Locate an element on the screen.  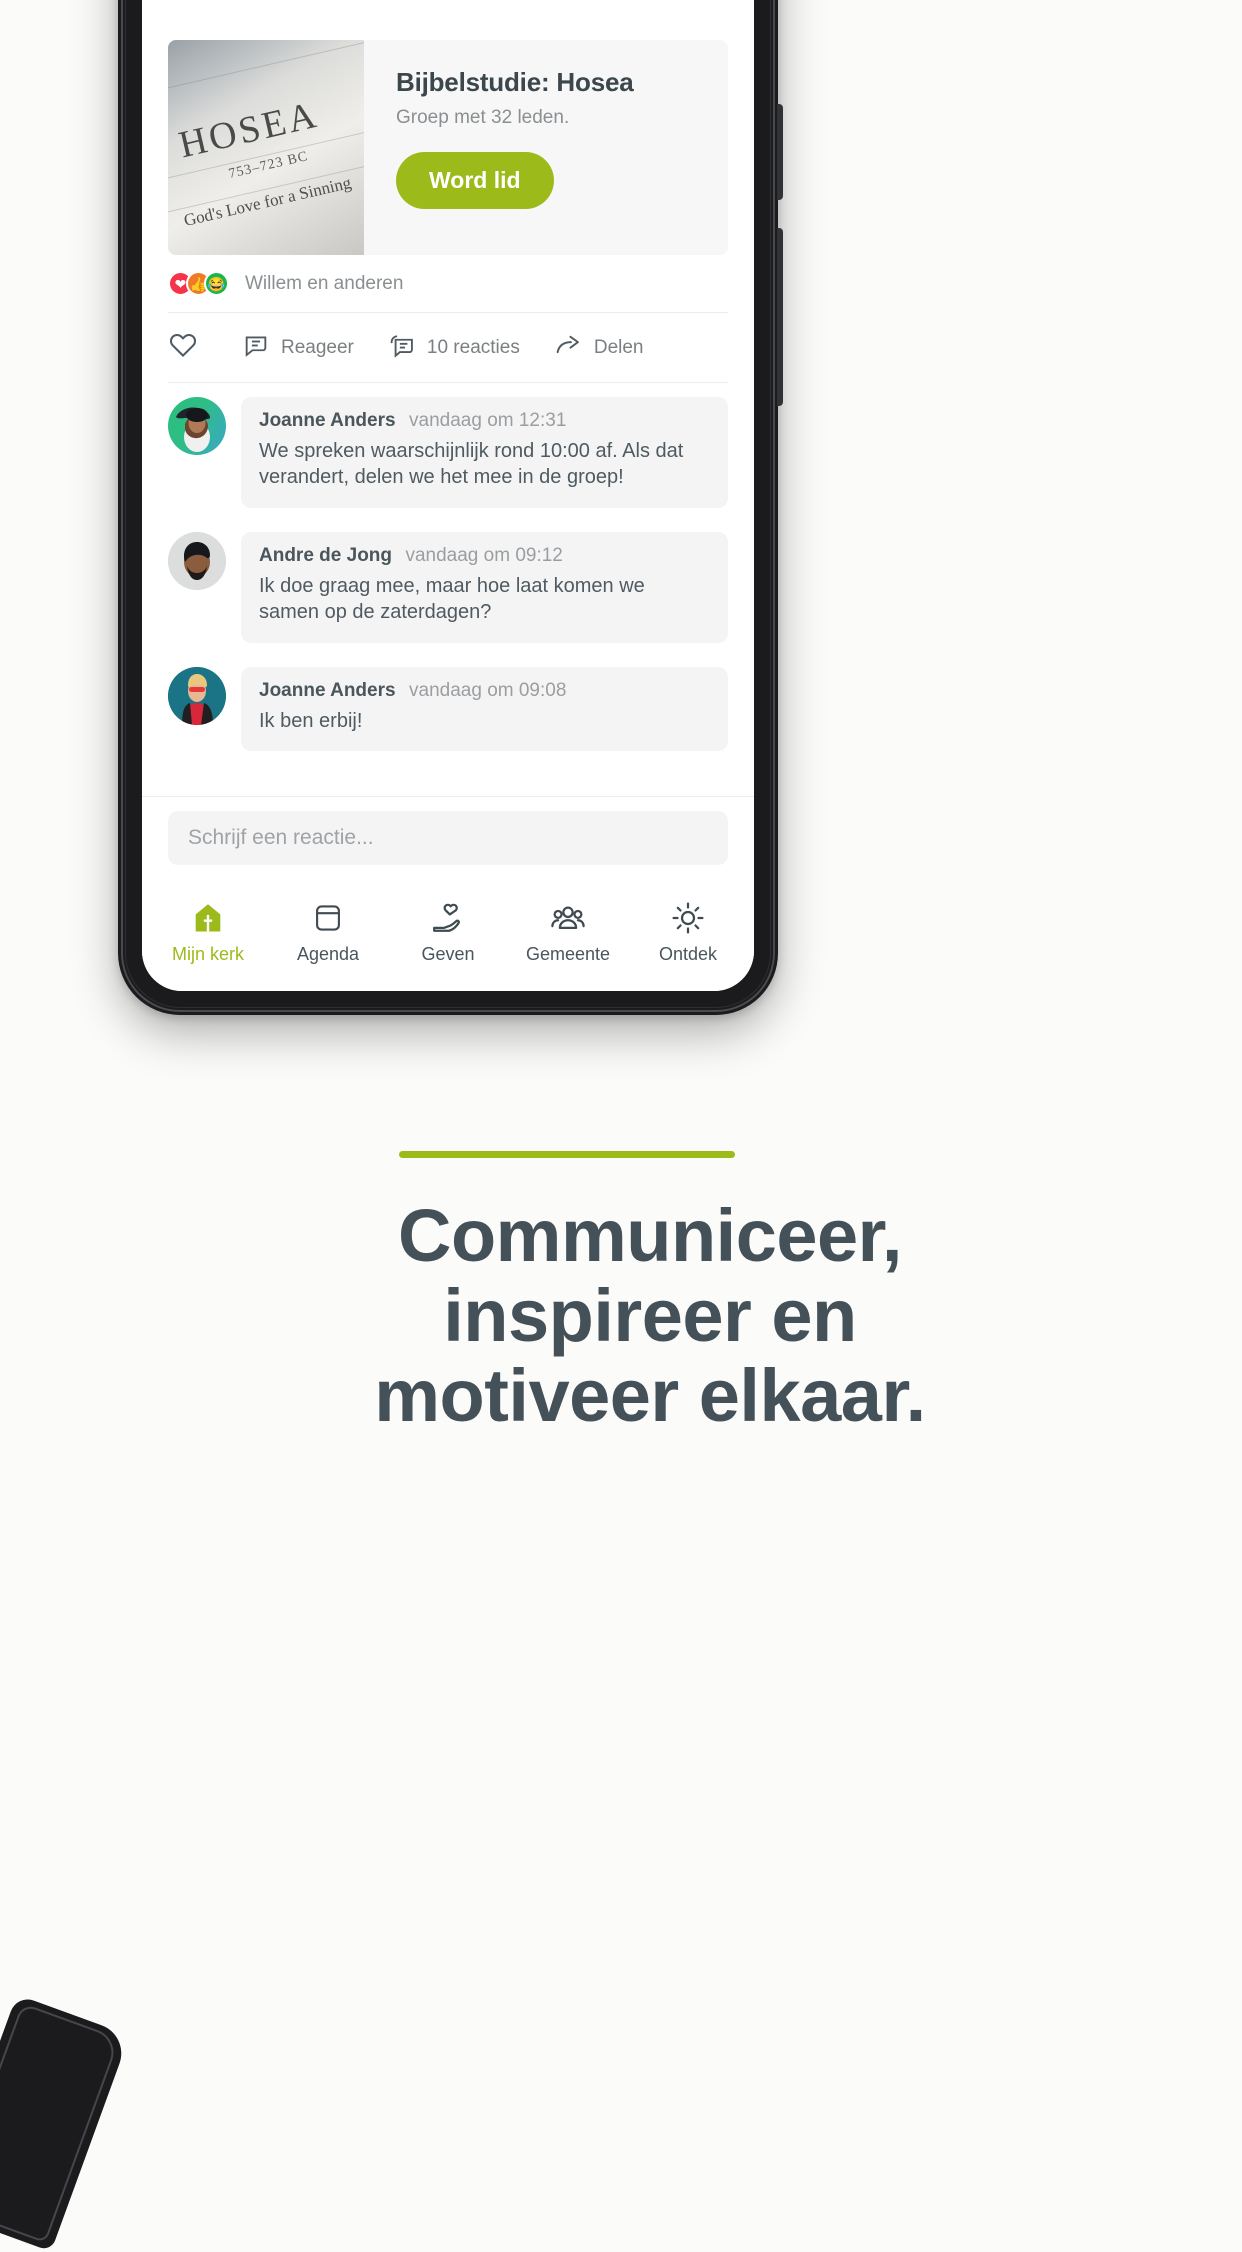
comments-count-label: 10 reacties is located at coordinates (473, 347).